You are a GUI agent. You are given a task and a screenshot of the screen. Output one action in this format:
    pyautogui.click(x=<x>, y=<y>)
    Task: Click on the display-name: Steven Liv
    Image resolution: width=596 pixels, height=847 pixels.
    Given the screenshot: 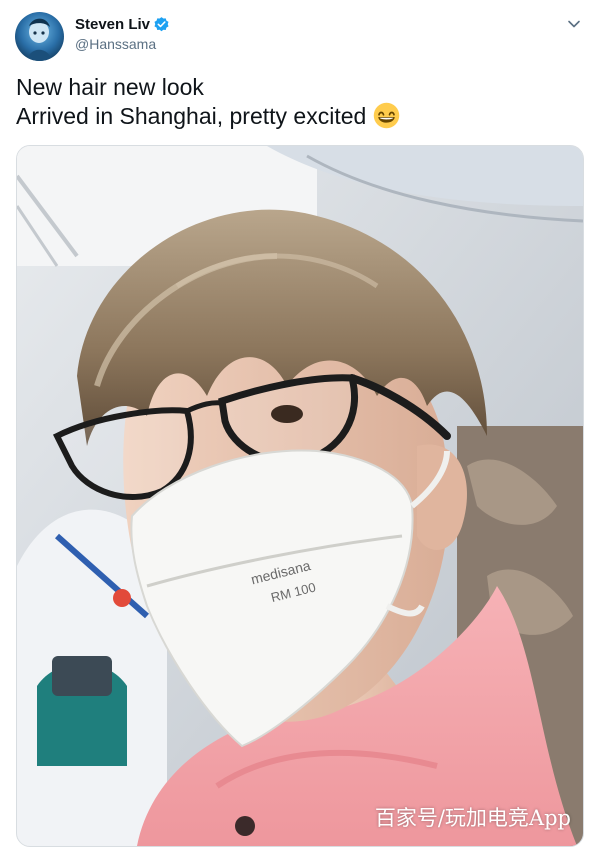 What is the action you would take?
    pyautogui.click(x=112, y=24)
    